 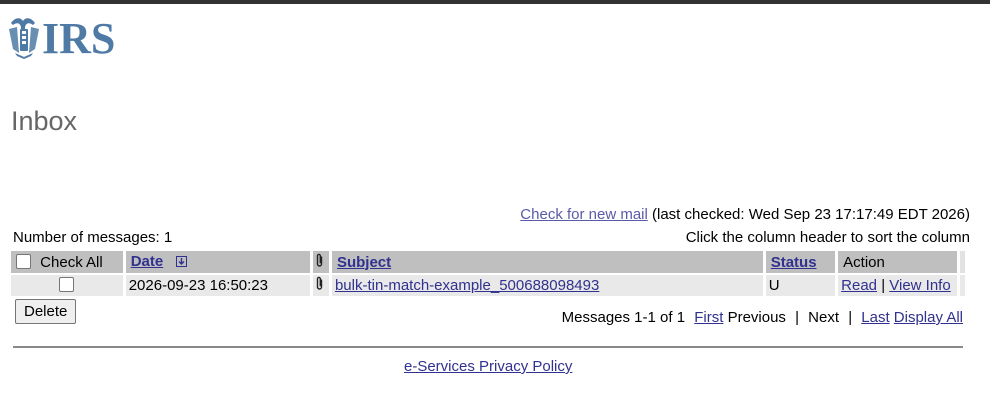 What do you see at coordinates (962, 262) in the screenshot?
I see `header-spacer` at bounding box center [962, 262].